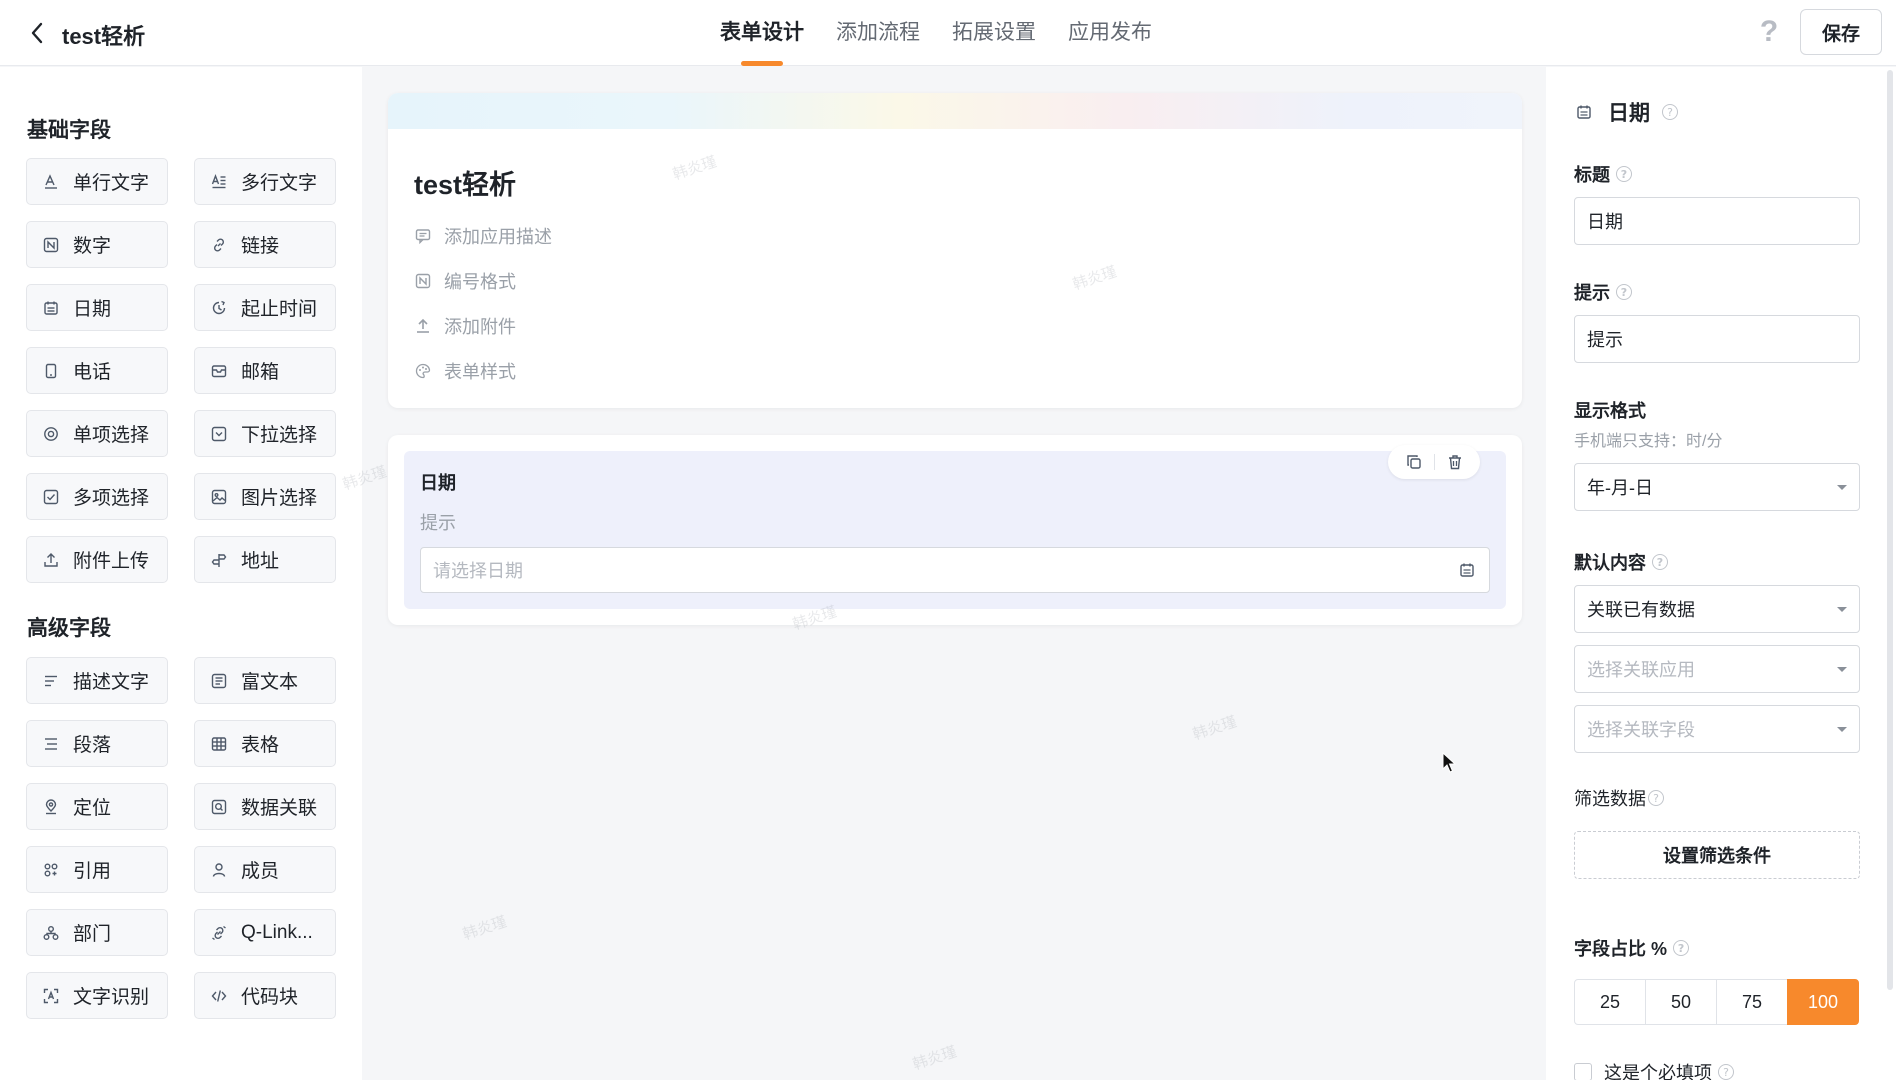 This screenshot has width=1896, height=1080. What do you see at coordinates (955, 527) in the screenshot?
I see `date-field-selected: 日期 提示 请选择日期` at bounding box center [955, 527].